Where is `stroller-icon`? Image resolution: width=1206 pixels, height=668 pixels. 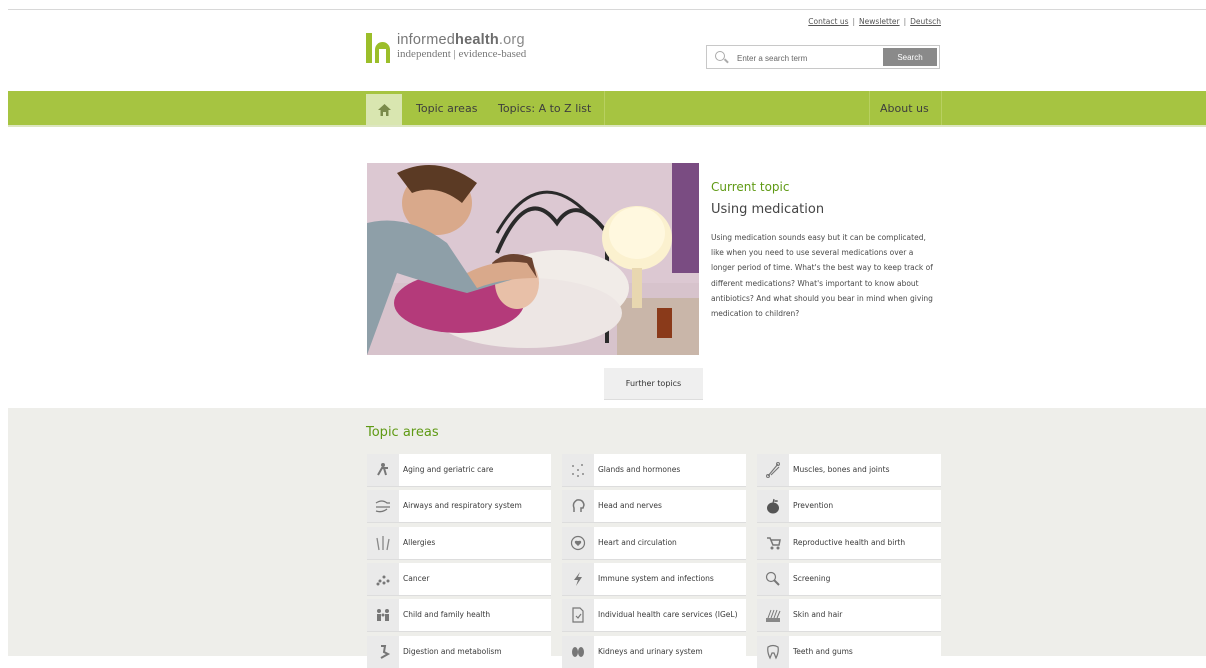 stroller-icon is located at coordinates (773, 543).